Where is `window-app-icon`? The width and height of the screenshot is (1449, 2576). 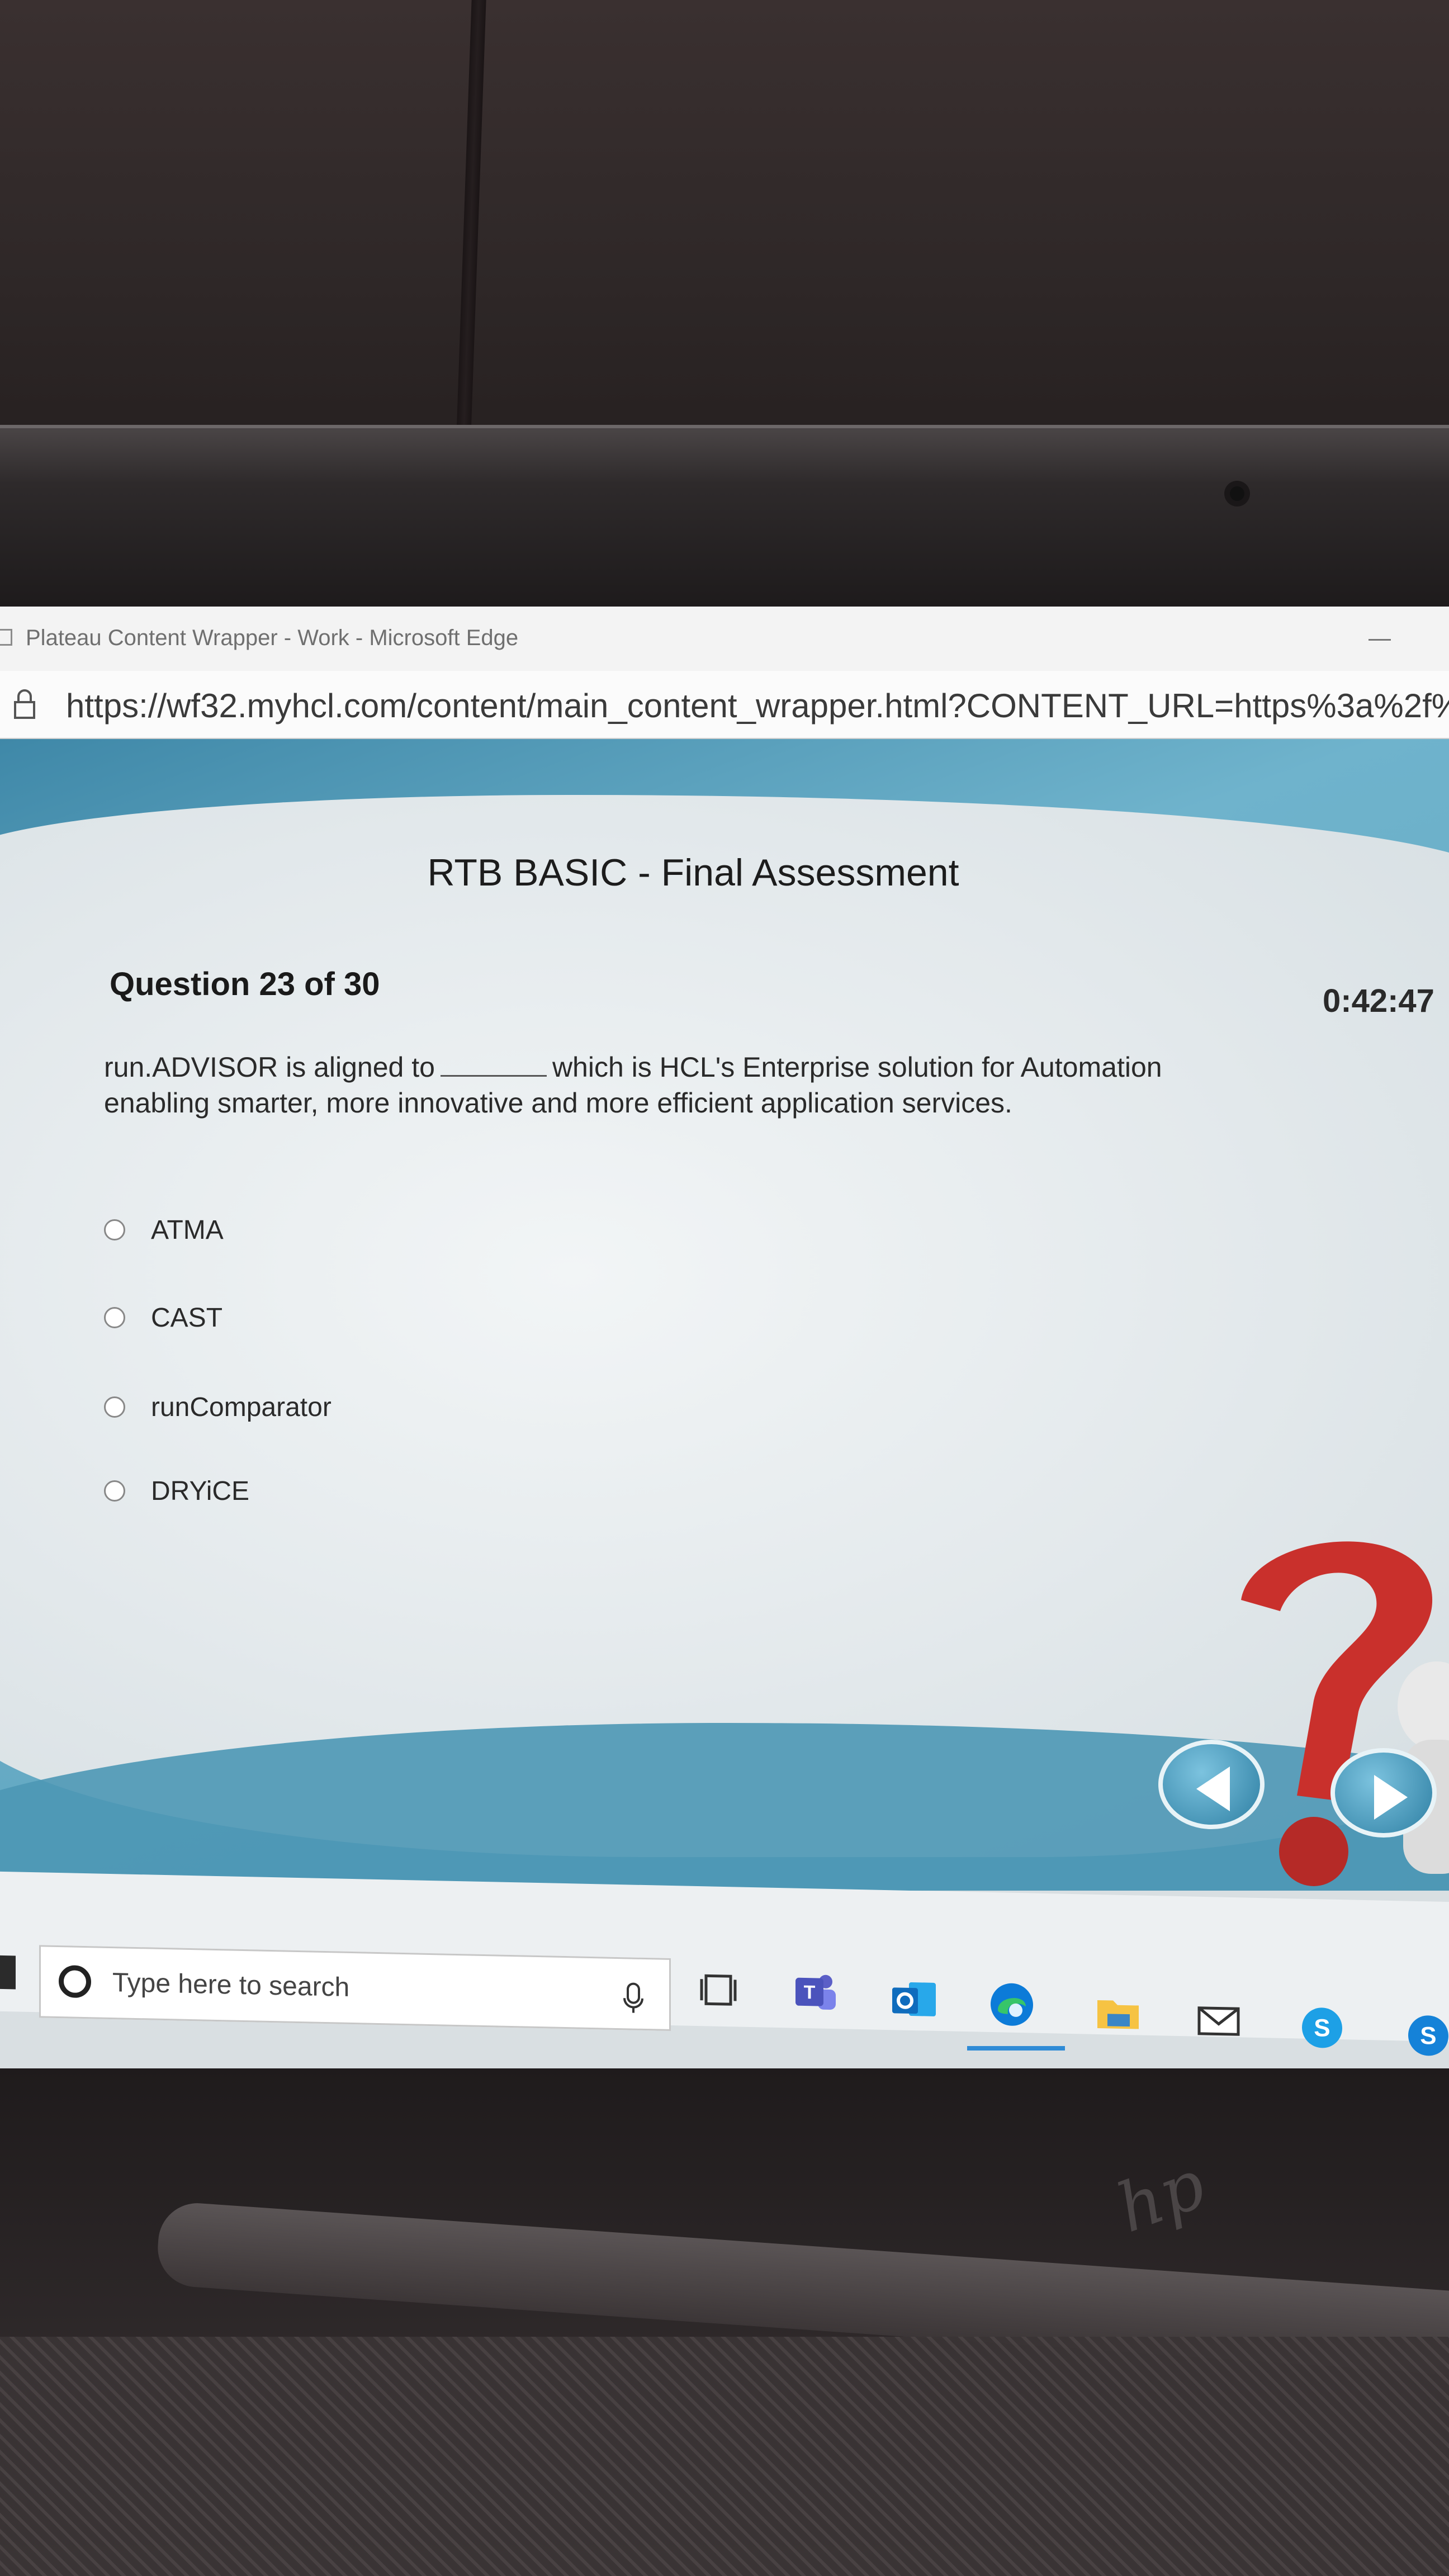
window-app-icon is located at coordinates (6, 637).